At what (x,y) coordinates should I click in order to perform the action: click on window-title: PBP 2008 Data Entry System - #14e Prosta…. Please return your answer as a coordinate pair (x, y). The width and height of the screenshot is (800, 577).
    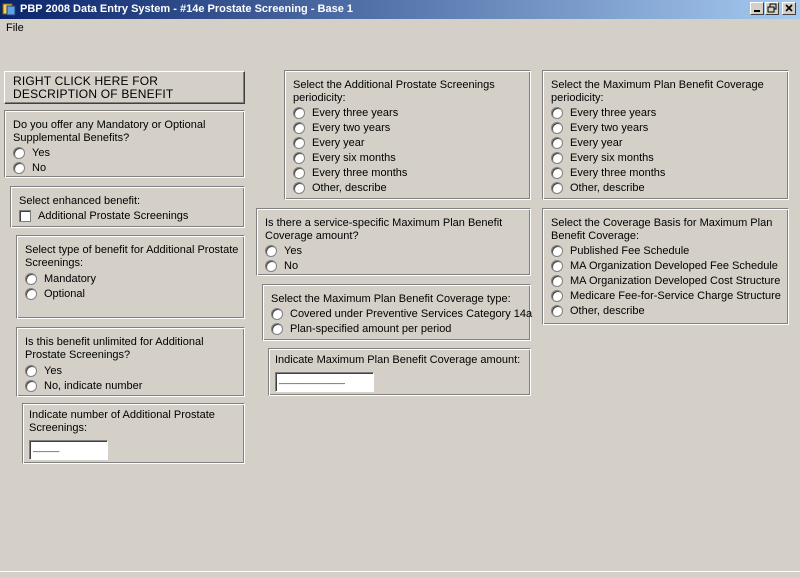
    Looking at the image, I should click on (187, 9).